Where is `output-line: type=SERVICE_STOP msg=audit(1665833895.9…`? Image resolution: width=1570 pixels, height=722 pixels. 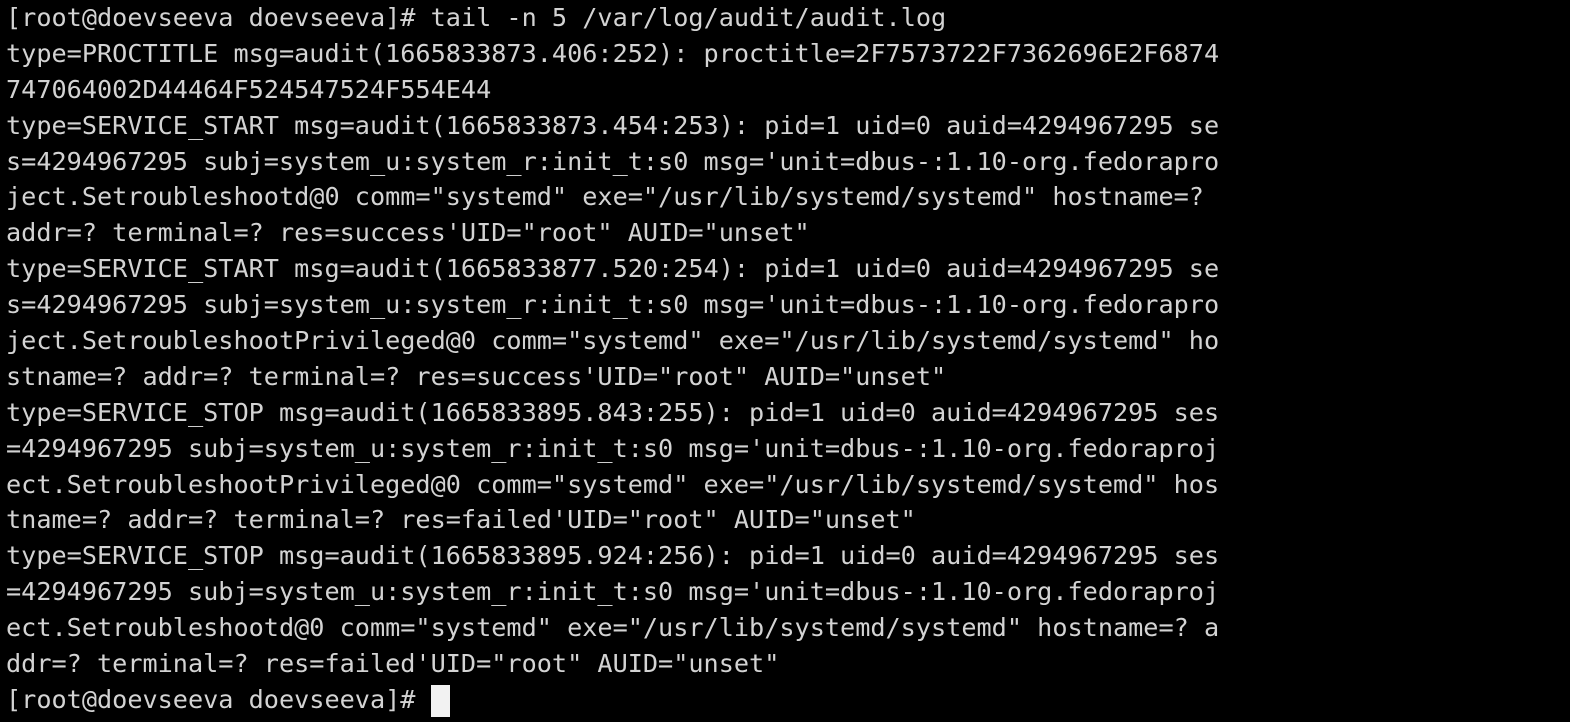
output-line: type=SERVICE_STOP msg=audit(1665833895.9… is located at coordinates (613, 556).